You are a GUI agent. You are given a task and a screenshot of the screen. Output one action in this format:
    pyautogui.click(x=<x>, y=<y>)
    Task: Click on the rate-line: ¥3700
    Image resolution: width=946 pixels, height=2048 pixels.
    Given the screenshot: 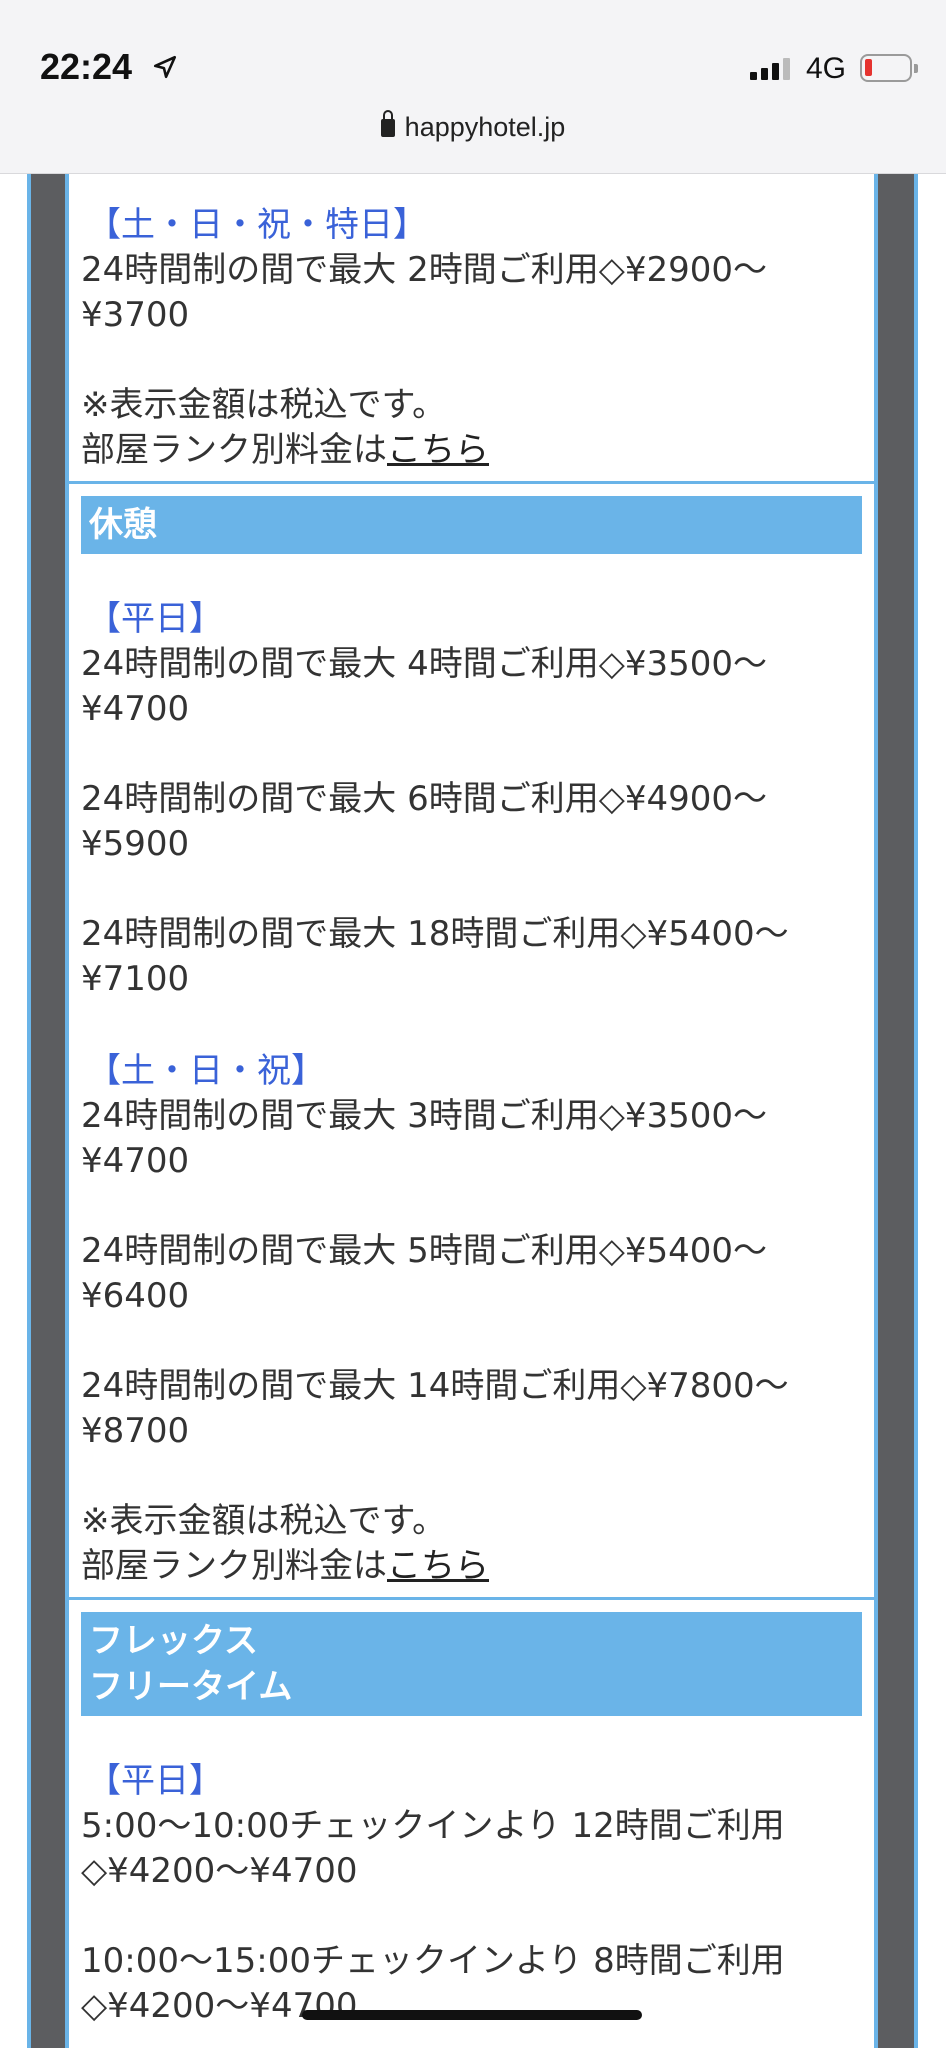 What is the action you would take?
    pyautogui.click(x=135, y=315)
    